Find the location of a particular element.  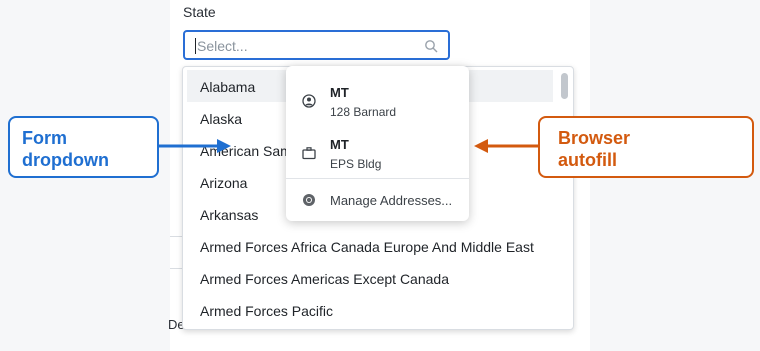

dropdown-option: Armed Forces Pacific is located at coordinates (370, 310).